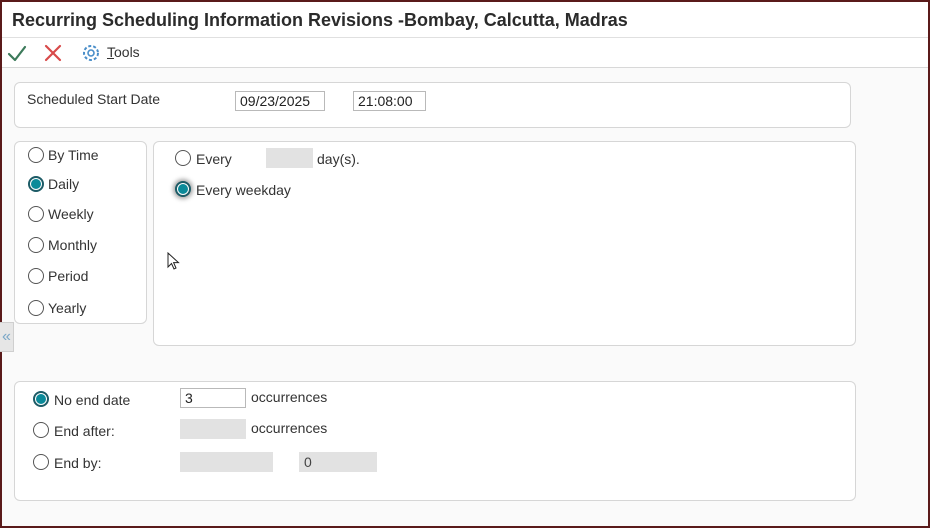 The height and width of the screenshot is (528, 930). I want to click on end-after-input, so click(213, 429).